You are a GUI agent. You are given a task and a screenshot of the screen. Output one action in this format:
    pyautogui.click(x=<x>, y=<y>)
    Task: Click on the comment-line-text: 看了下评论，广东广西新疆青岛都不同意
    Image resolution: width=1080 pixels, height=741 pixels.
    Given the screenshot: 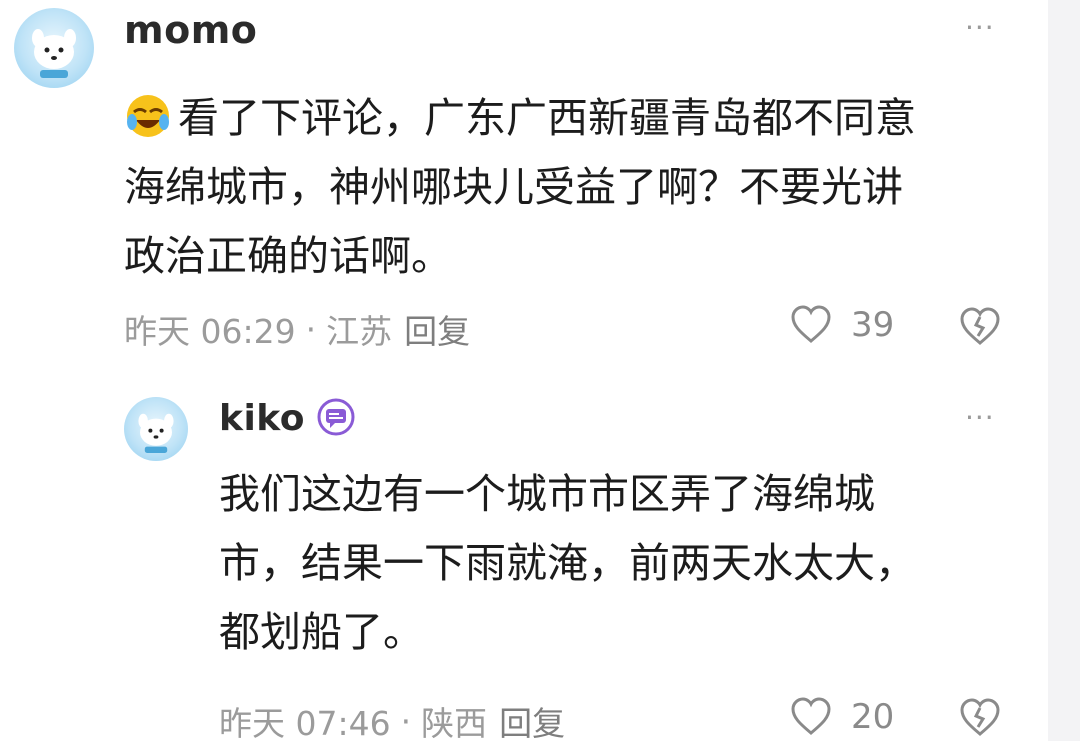 What is the action you would take?
    pyautogui.click(x=547, y=118)
    